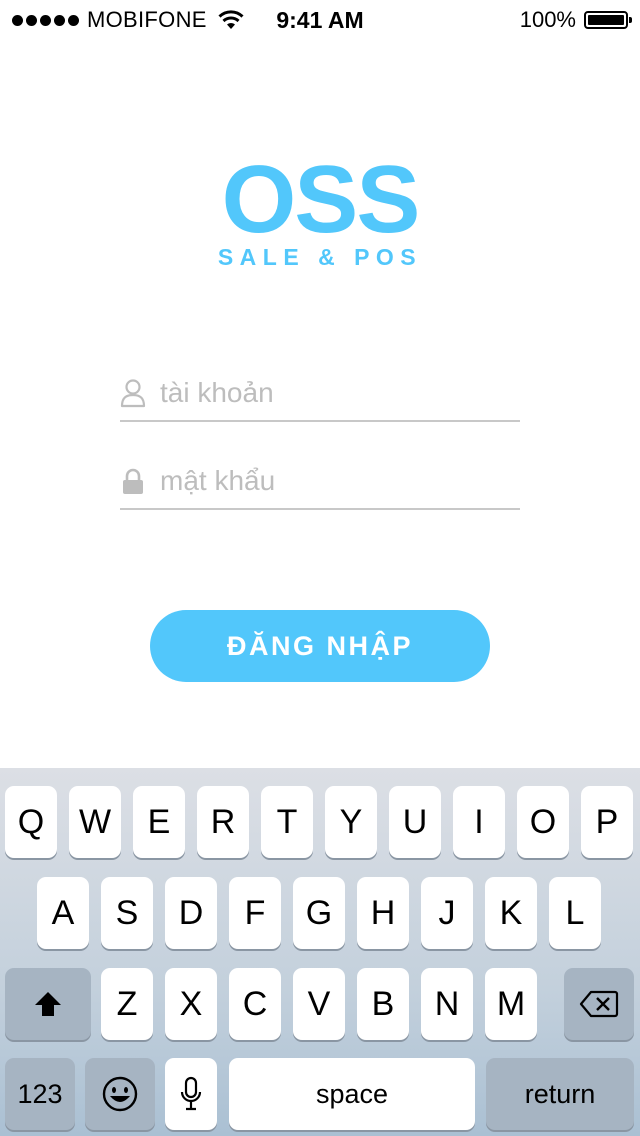 The height and width of the screenshot is (1136, 640). I want to click on key-t: T, so click(287, 822).